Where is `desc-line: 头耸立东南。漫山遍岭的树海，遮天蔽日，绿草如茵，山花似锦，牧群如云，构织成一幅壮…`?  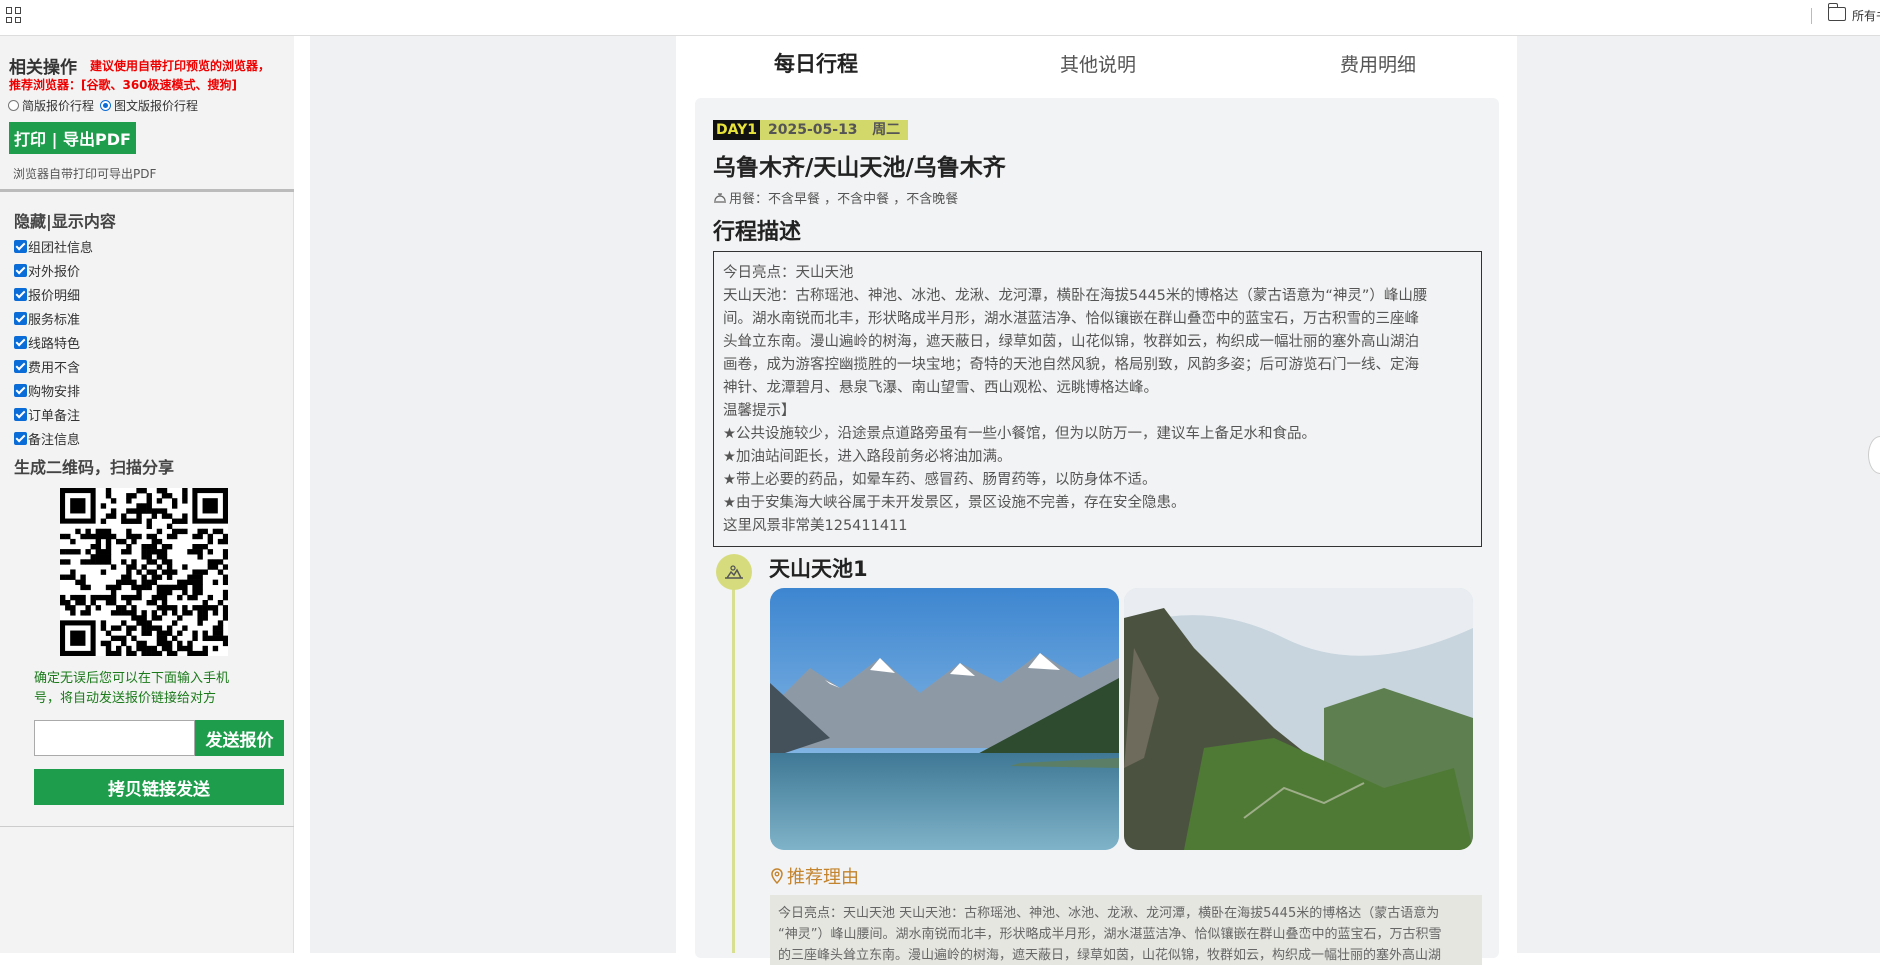
desc-line: 头耸立东南。漫山遍岭的树海，遮天蔽日，绿草如茵，山花似锦，牧群如云，构织成一幅壮… is located at coordinates (1071, 342).